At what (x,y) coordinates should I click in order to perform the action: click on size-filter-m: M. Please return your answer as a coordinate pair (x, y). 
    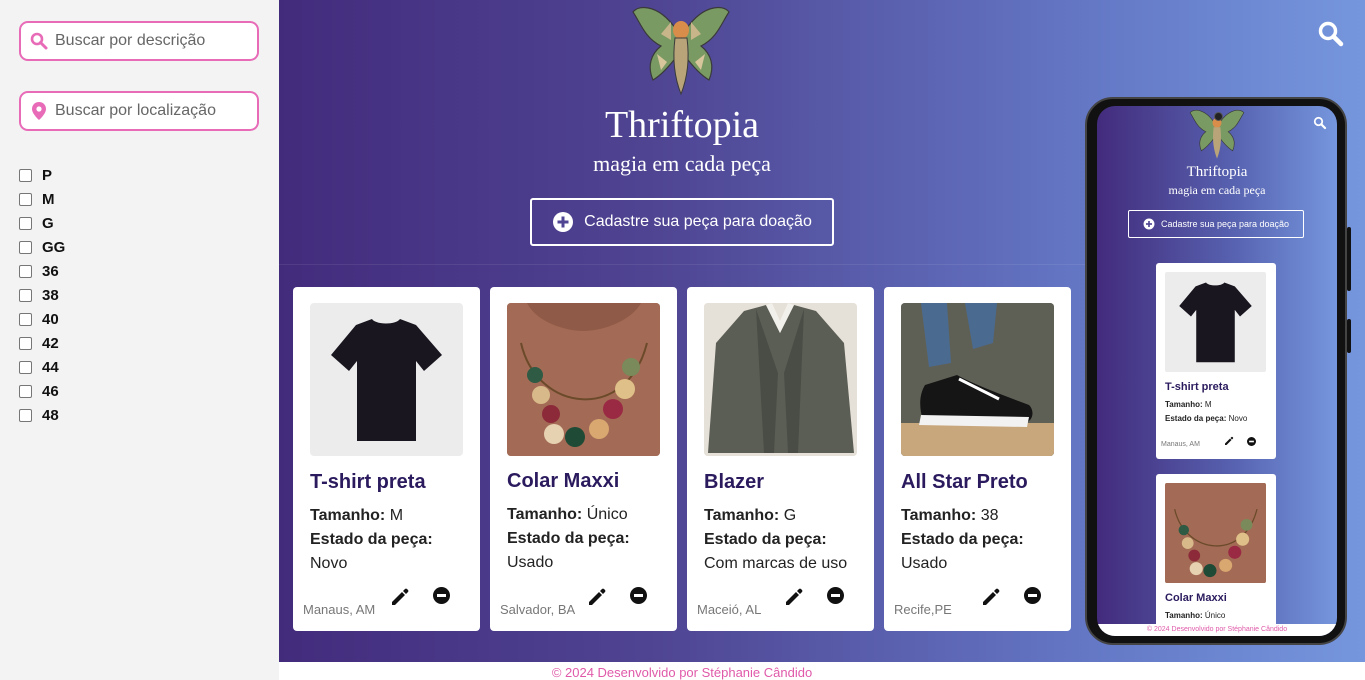
    Looking at the image, I should click on (42, 199).